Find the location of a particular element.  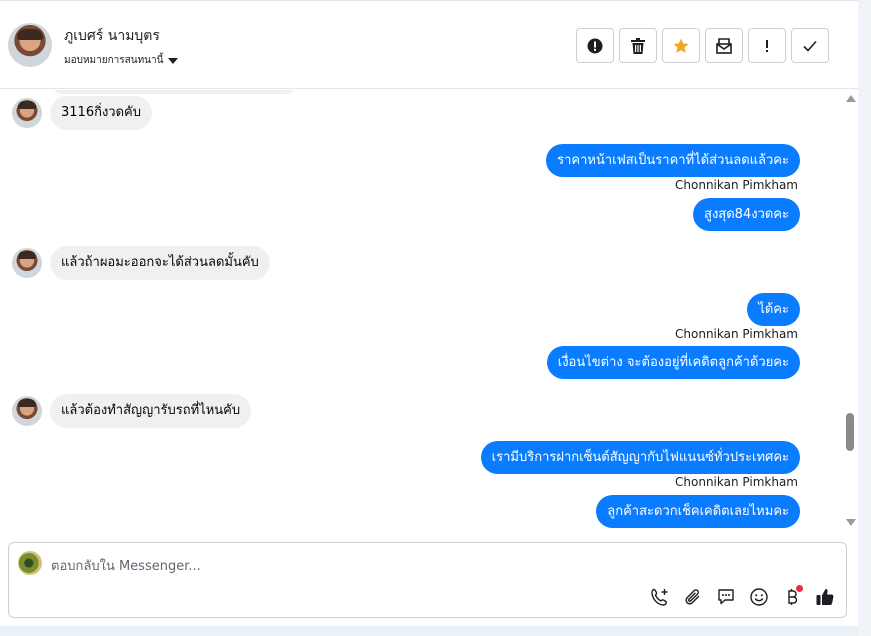

thread-scrollbar is located at coordinates (850, 310).